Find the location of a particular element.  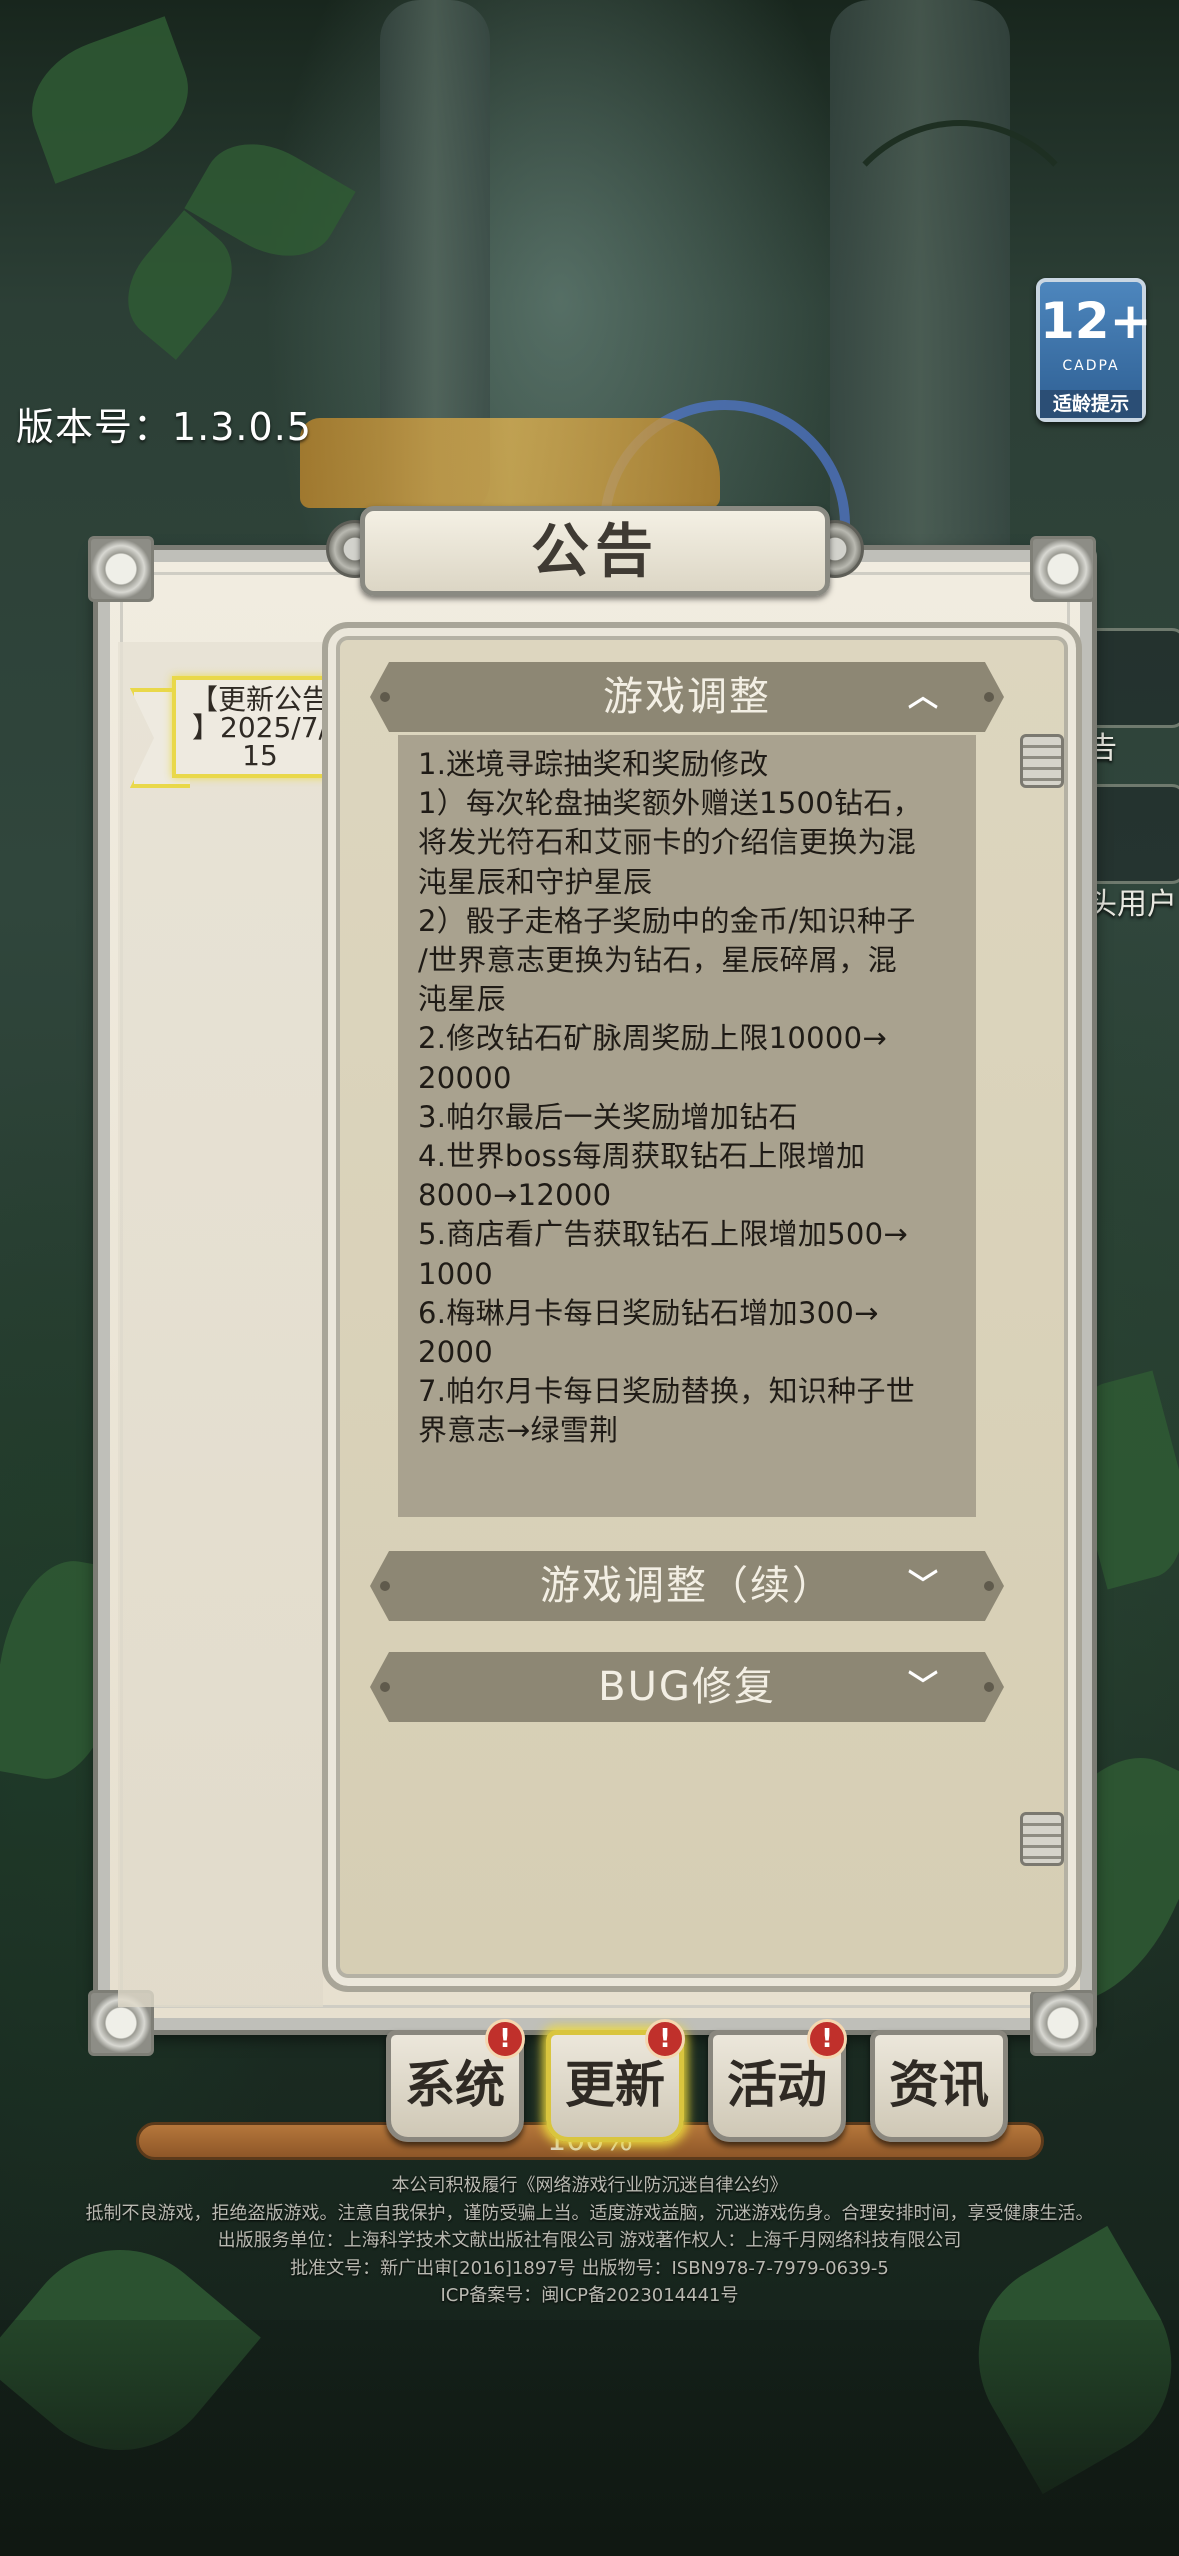

version-label: 版本号：1.3.0.5 is located at coordinates (164, 427).